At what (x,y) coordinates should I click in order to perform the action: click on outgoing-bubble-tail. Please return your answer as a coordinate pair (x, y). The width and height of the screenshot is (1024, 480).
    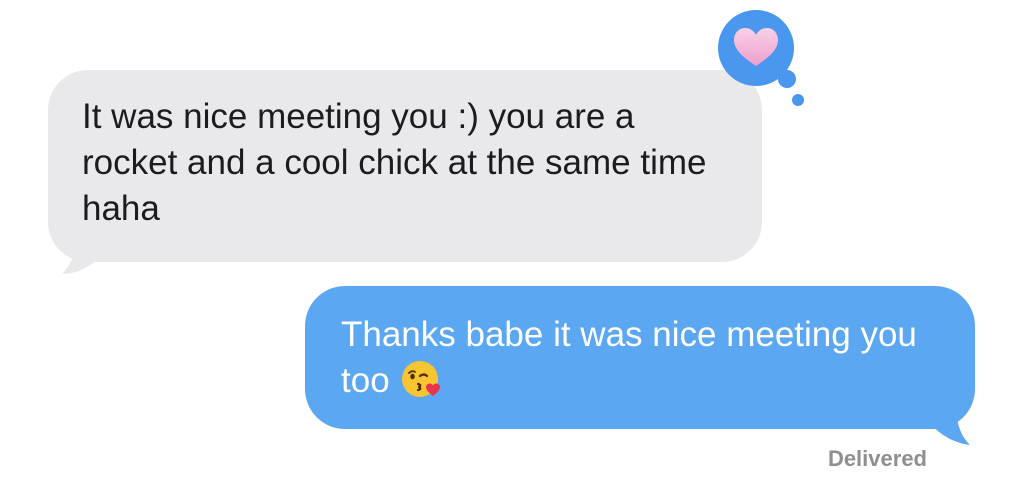
    Looking at the image, I should click on (950, 425).